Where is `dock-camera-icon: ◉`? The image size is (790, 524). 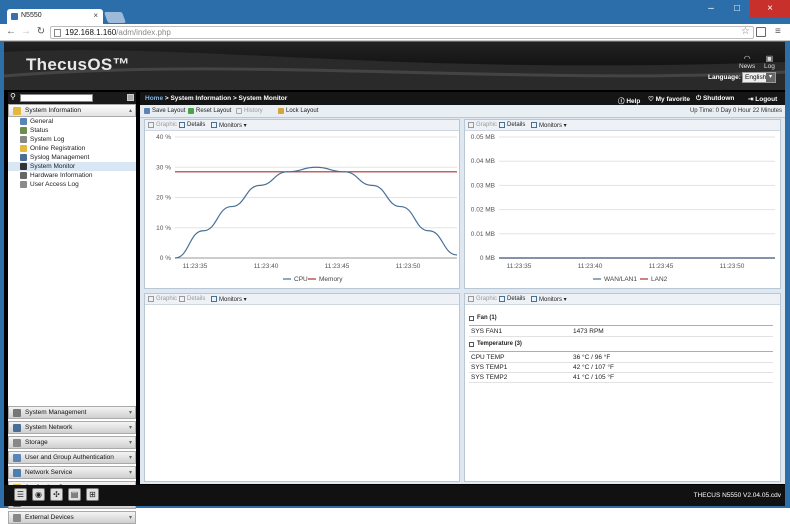
dock-camera-icon: ◉ is located at coordinates (38, 494).